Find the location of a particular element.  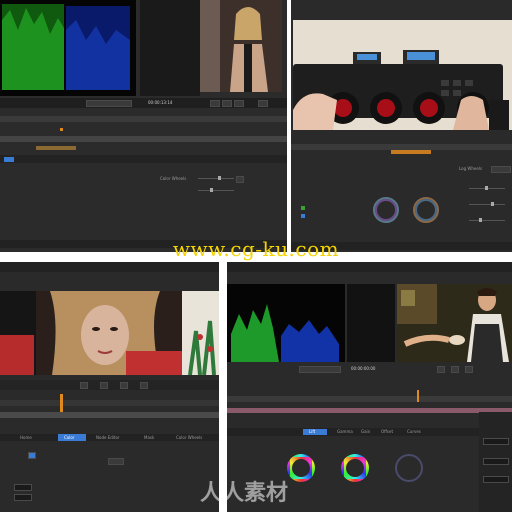

waveform-scope is located at coordinates (68, 48).